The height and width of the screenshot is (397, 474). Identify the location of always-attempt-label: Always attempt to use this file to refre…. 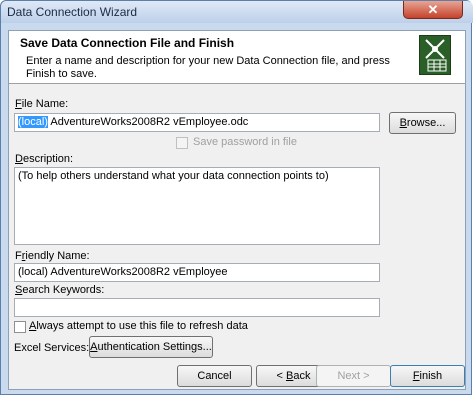
(138, 326).